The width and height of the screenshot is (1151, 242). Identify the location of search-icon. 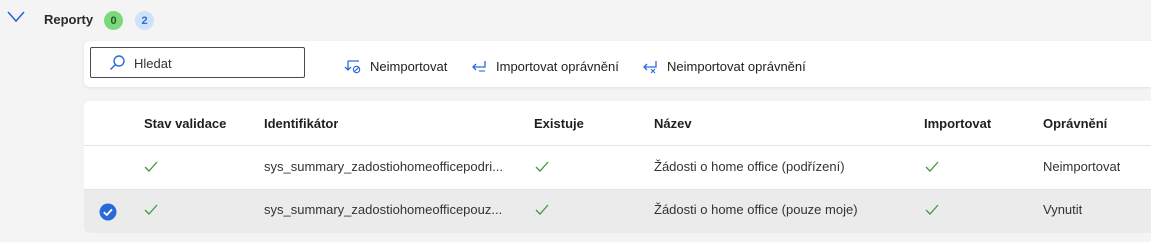
(117, 62).